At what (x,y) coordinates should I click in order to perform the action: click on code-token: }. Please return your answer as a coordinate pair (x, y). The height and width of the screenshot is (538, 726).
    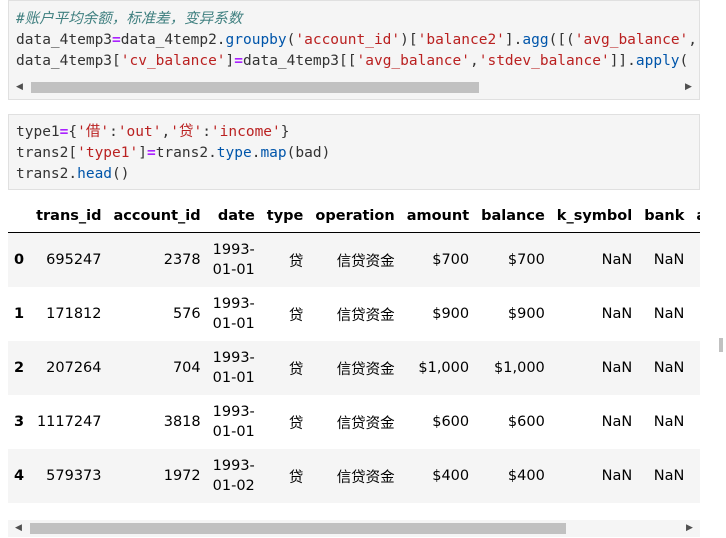
    Looking at the image, I should click on (285, 132).